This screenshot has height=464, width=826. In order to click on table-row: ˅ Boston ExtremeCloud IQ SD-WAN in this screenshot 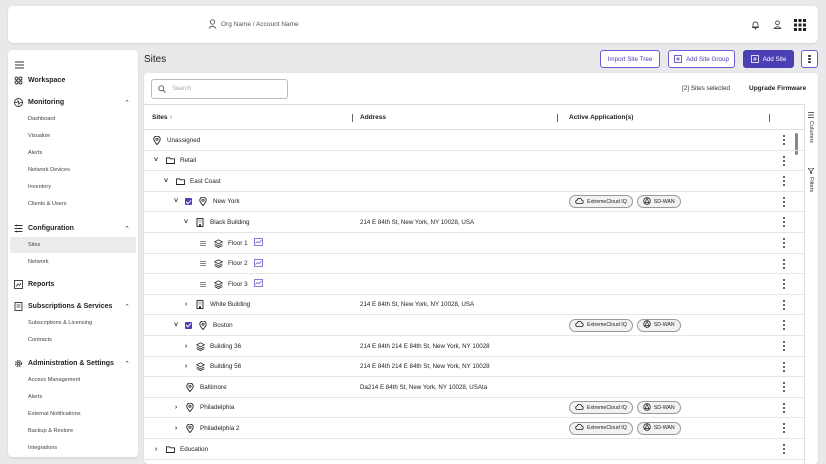, I will do `click(474, 325)`.